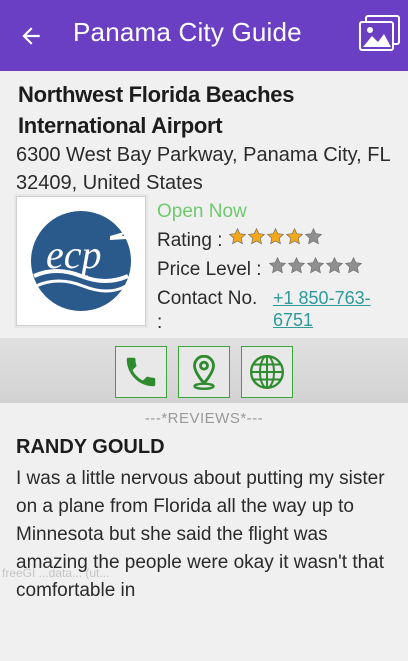 The height and width of the screenshot is (661, 408). I want to click on review-author: RANDY GOULD, so click(90, 447).